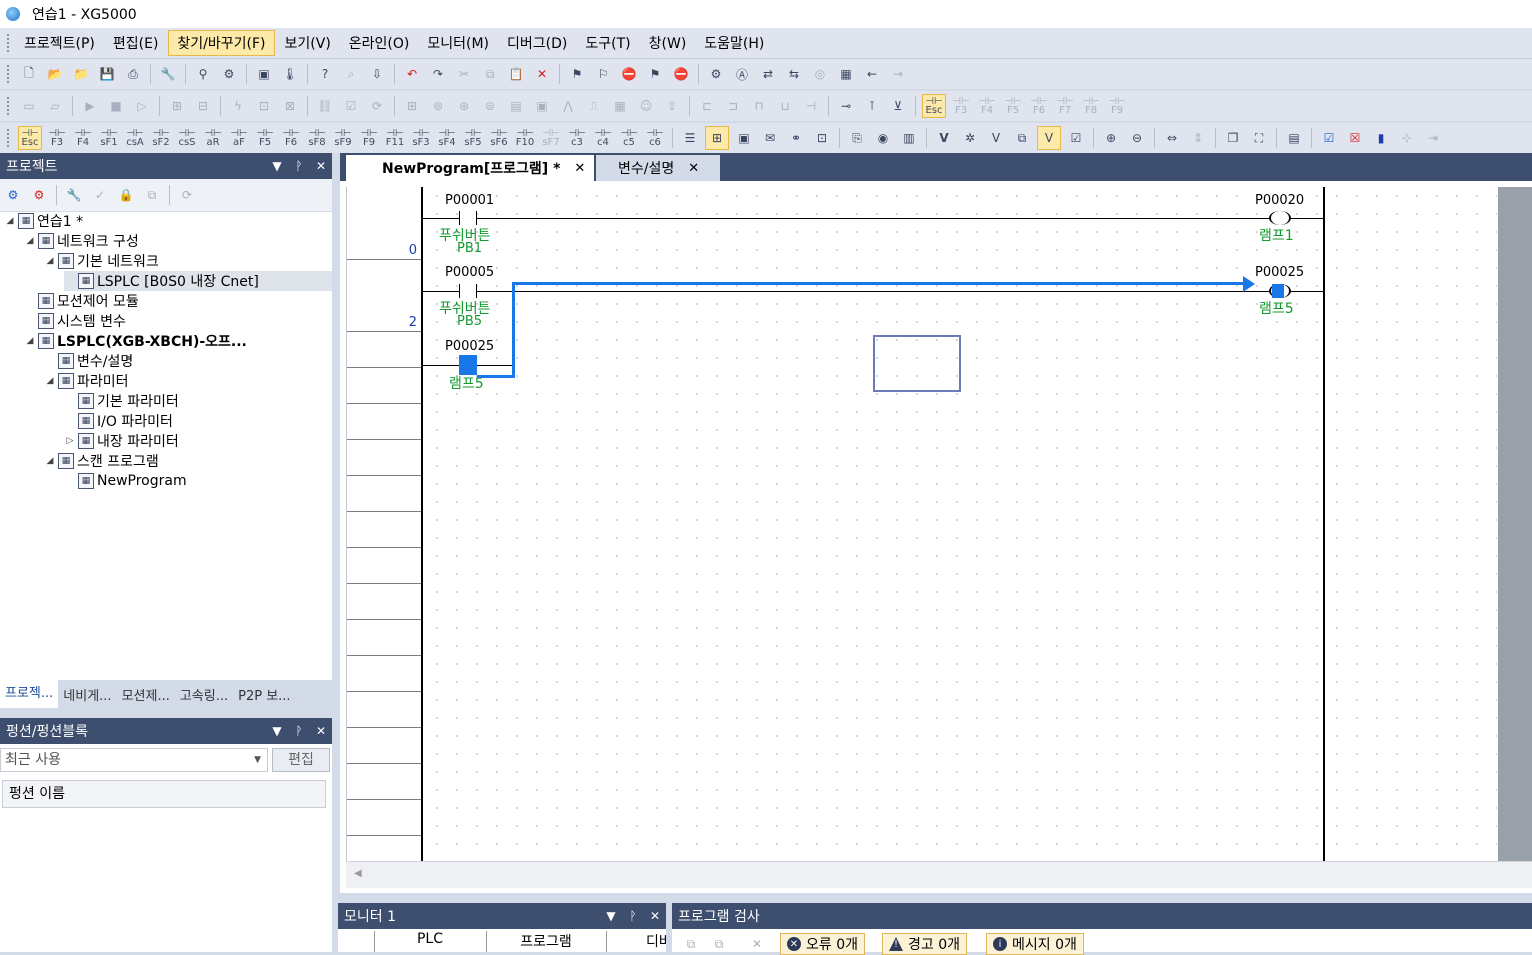  Describe the element at coordinates (1111, 138) in the screenshot. I see `zoom-in-icon: ⊕` at that location.